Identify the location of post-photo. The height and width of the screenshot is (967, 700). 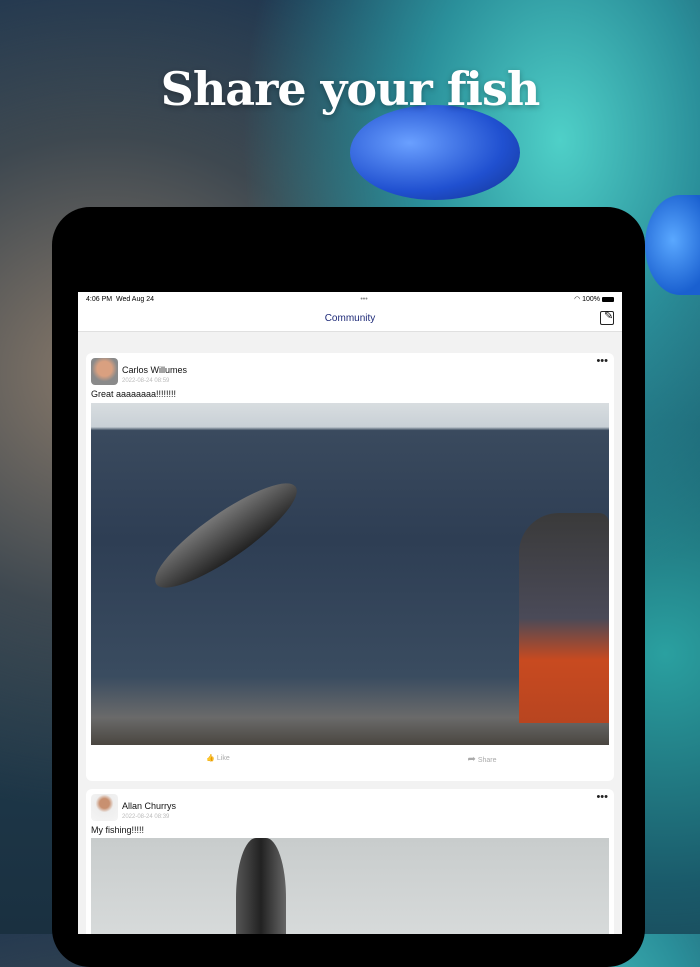
(350, 886).